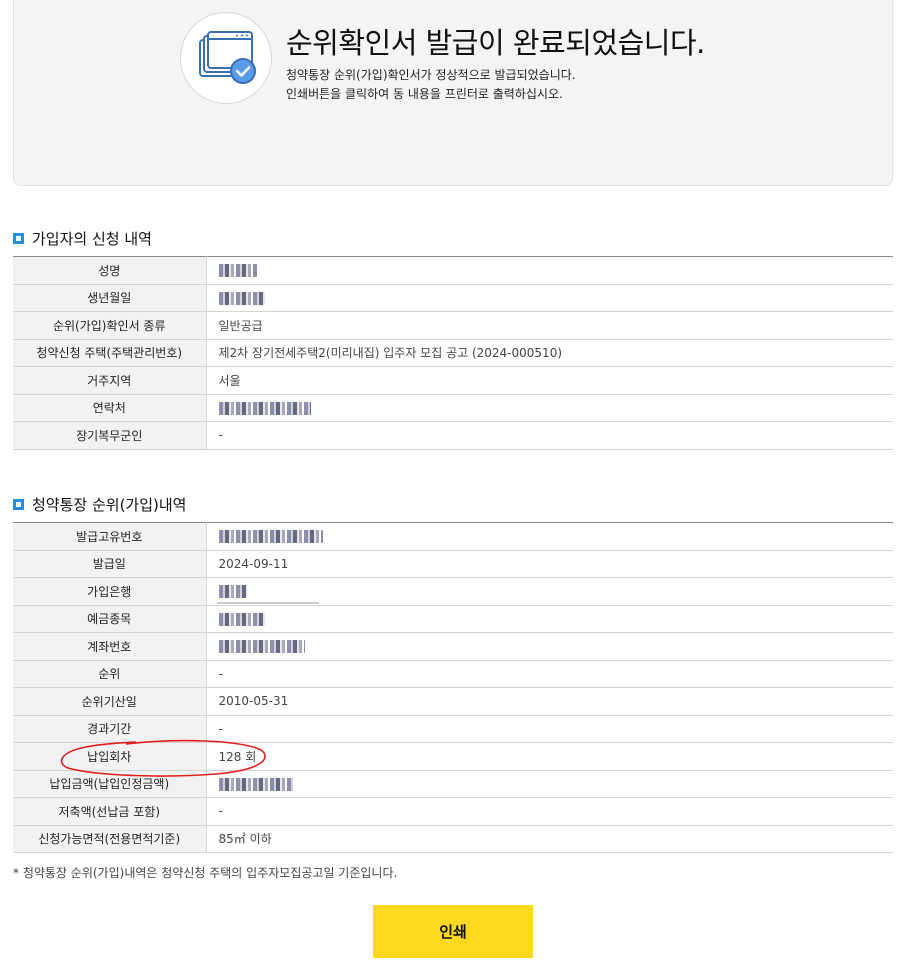 Image resolution: width=900 pixels, height=962 pixels. Describe the element at coordinates (110, 297) in the screenshot. I see `applicant-row-label: 생년월일` at that location.